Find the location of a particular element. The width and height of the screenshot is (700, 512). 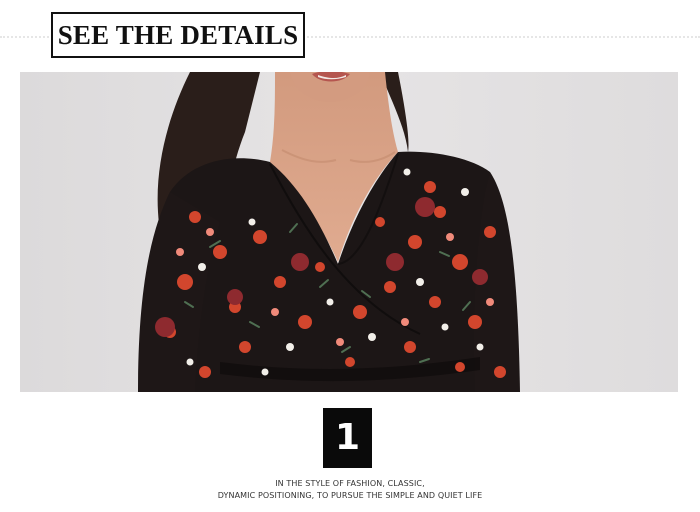

step-number: 1 is located at coordinates (347, 437).